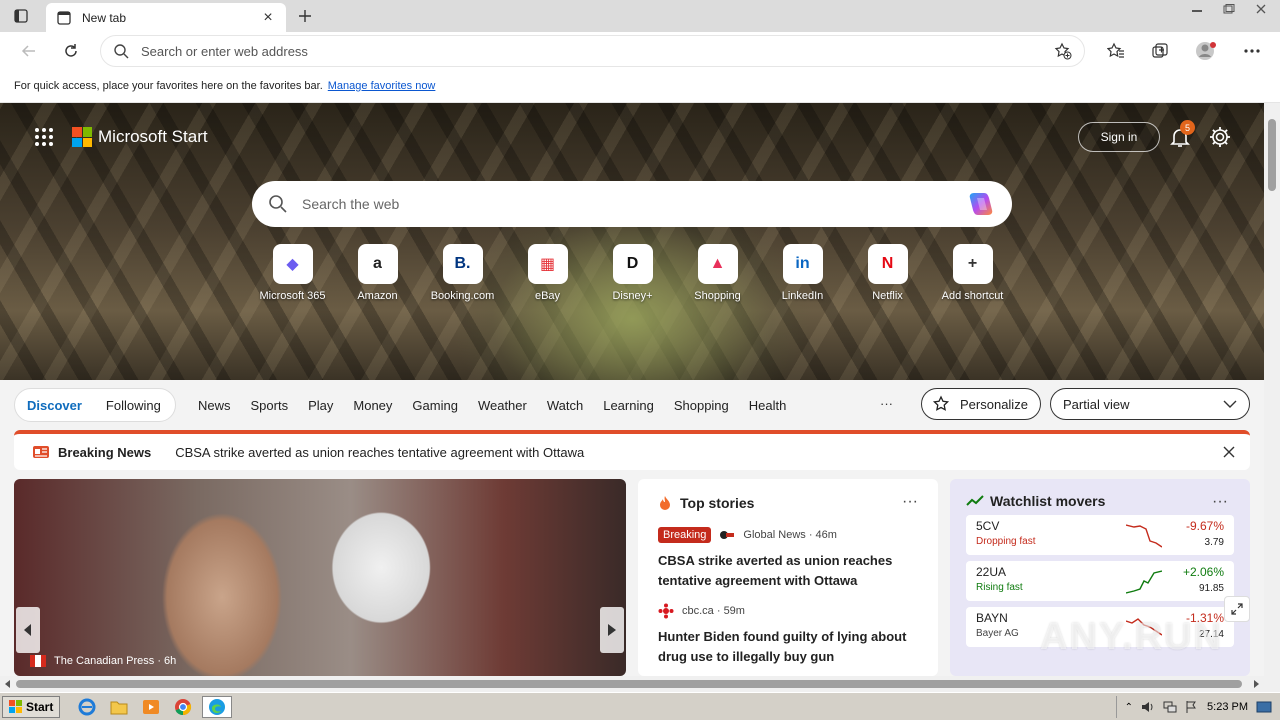  Describe the element at coordinates (140, 137) in the screenshot. I see `microsoft-start-logo: Microsoft Start` at that location.